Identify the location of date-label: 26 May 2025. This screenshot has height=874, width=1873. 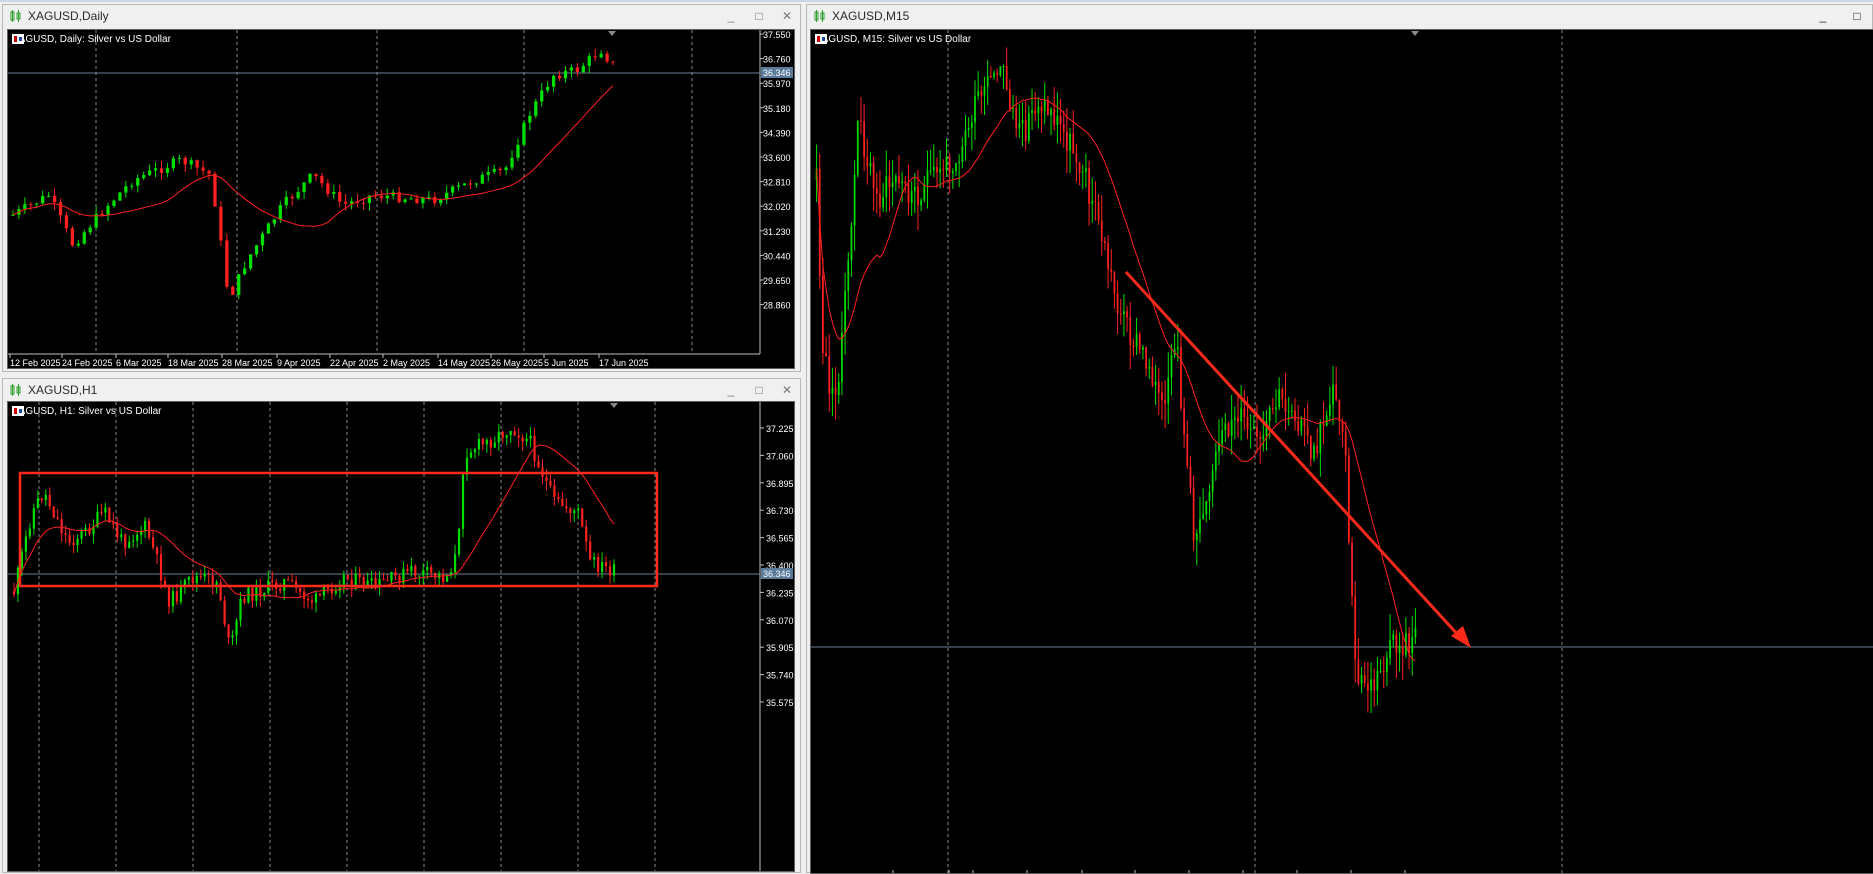
(517, 363).